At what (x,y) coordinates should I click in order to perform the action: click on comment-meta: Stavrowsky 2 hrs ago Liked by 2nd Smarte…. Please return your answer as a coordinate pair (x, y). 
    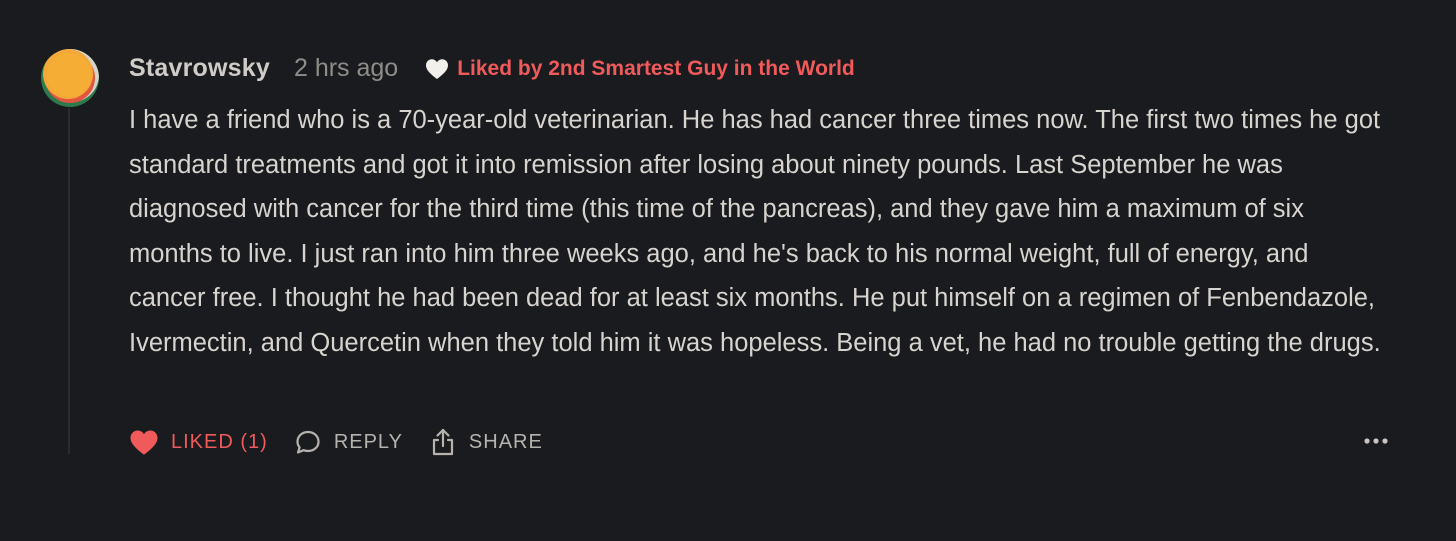
    Looking at the image, I should click on (764, 68).